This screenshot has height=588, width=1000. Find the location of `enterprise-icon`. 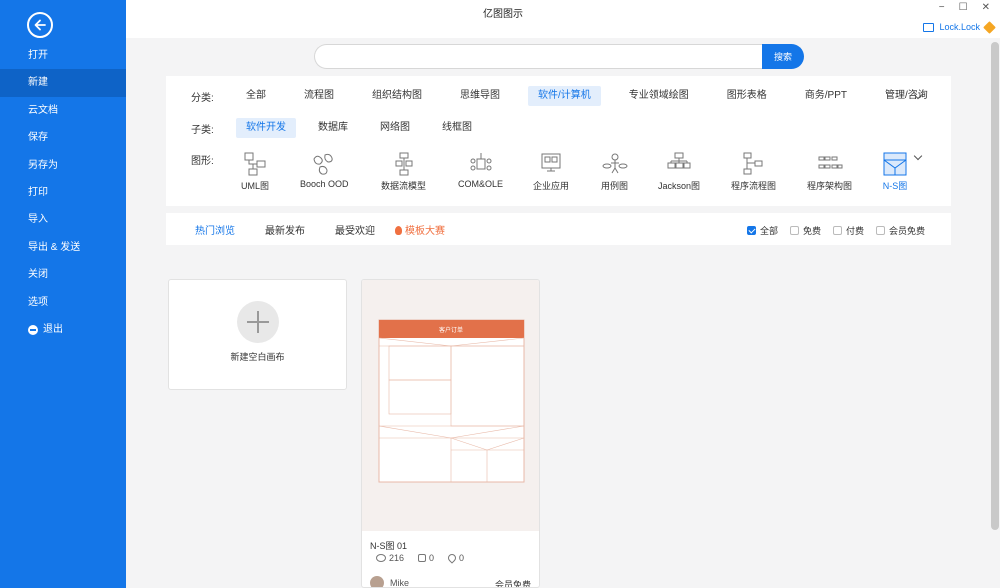

enterprise-icon is located at coordinates (551, 162).